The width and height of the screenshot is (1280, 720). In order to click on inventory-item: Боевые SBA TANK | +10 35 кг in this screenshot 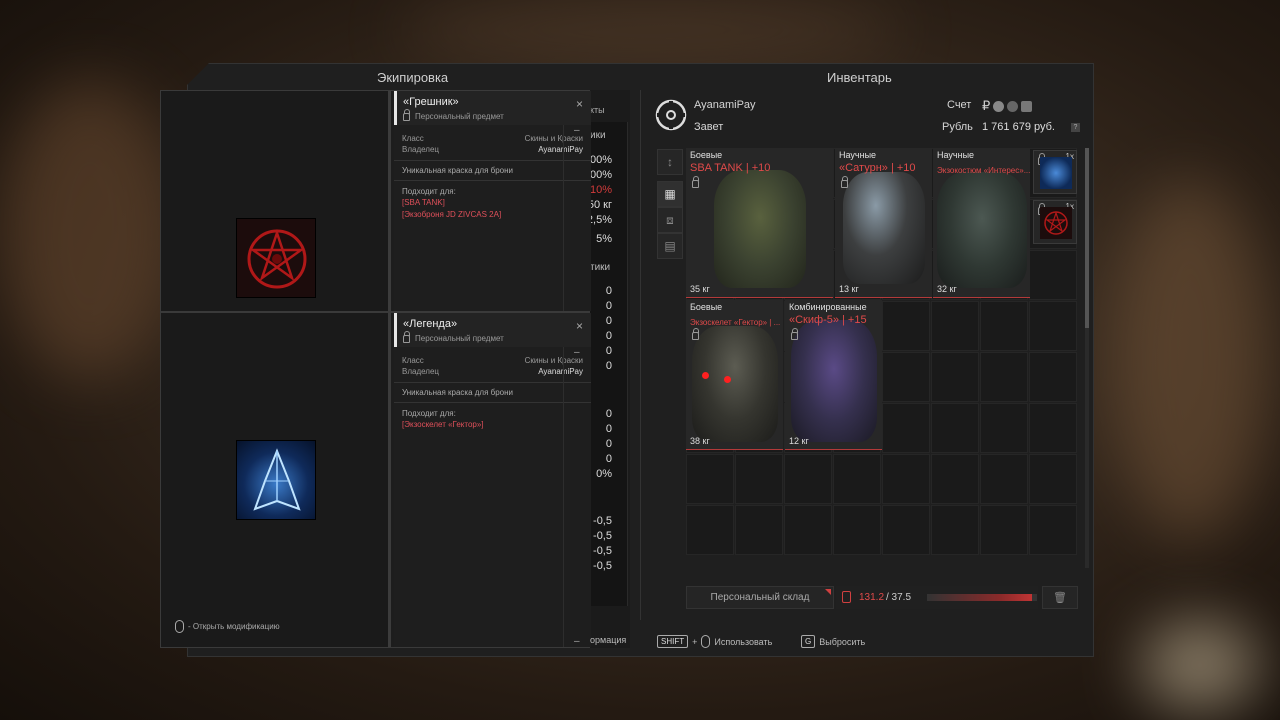, I will do `click(759, 223)`.